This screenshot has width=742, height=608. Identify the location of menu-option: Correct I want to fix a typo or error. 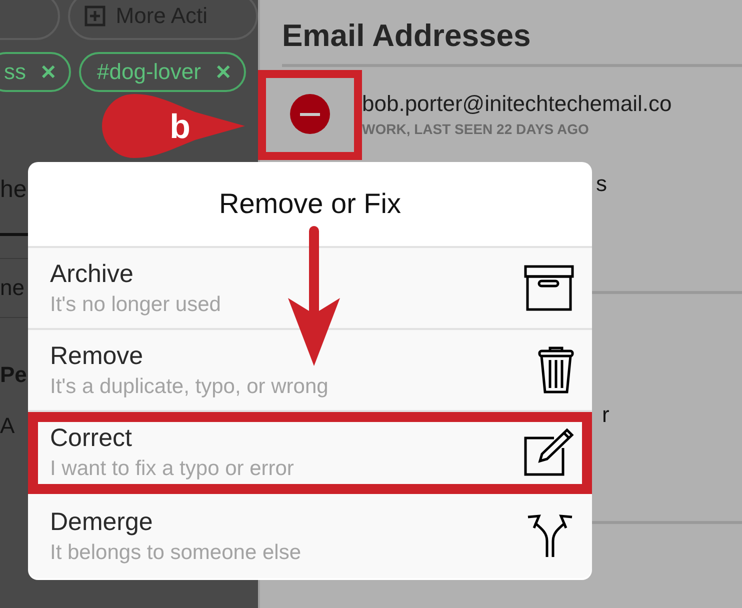
(310, 453).